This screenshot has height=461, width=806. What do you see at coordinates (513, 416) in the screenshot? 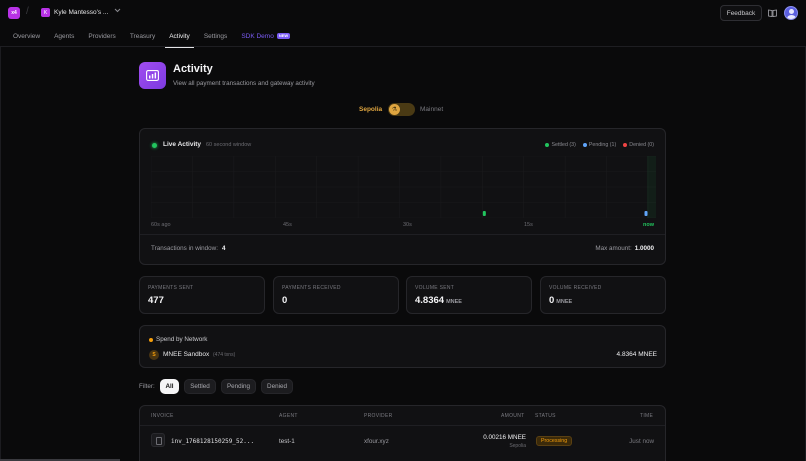
I see `column-header-amount: AMOUNT` at bounding box center [513, 416].